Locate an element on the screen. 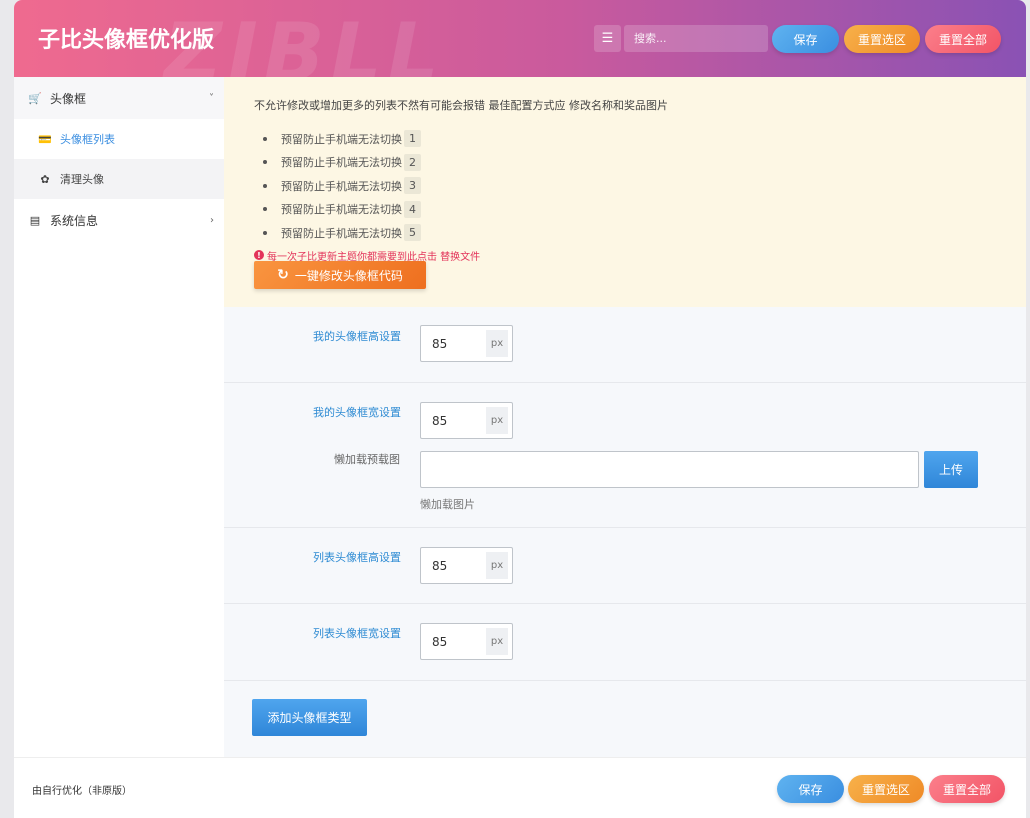  id-card-icon: 💳 is located at coordinates (45, 139).